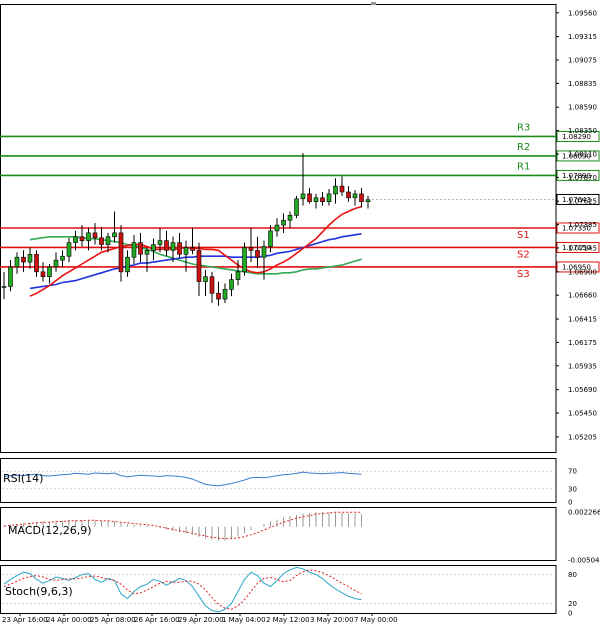 The image size is (600, 627). What do you see at coordinates (39, 591) in the screenshot?
I see `stoch-label: Stoch(9,6,3)` at bounding box center [39, 591].